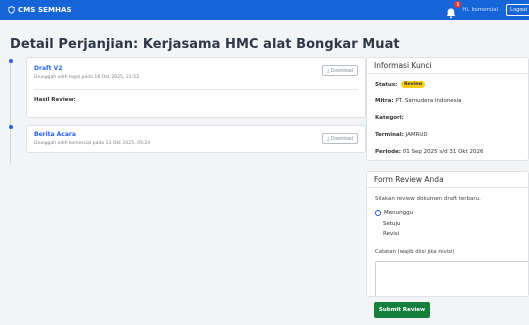 The width and height of the screenshot is (529, 325). What do you see at coordinates (428, 101) in the screenshot?
I see `mitra-value: PT. Samudera Indonesia` at bounding box center [428, 101].